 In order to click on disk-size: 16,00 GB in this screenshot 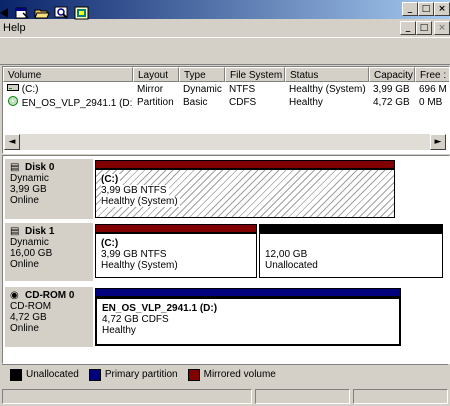, I will do `click(31, 253)`.